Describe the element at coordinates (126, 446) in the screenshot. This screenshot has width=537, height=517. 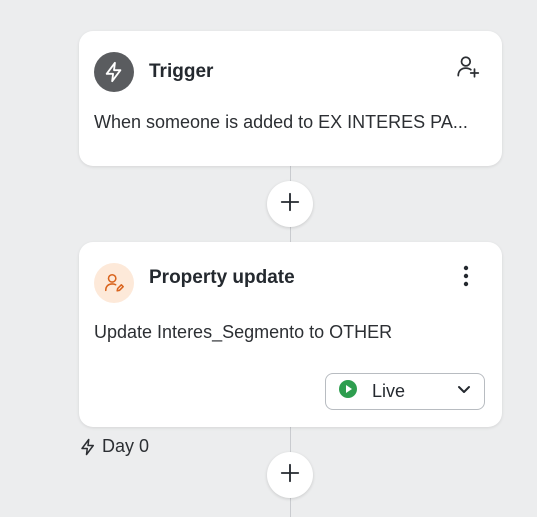
I see `delay-text: Day 0` at that location.